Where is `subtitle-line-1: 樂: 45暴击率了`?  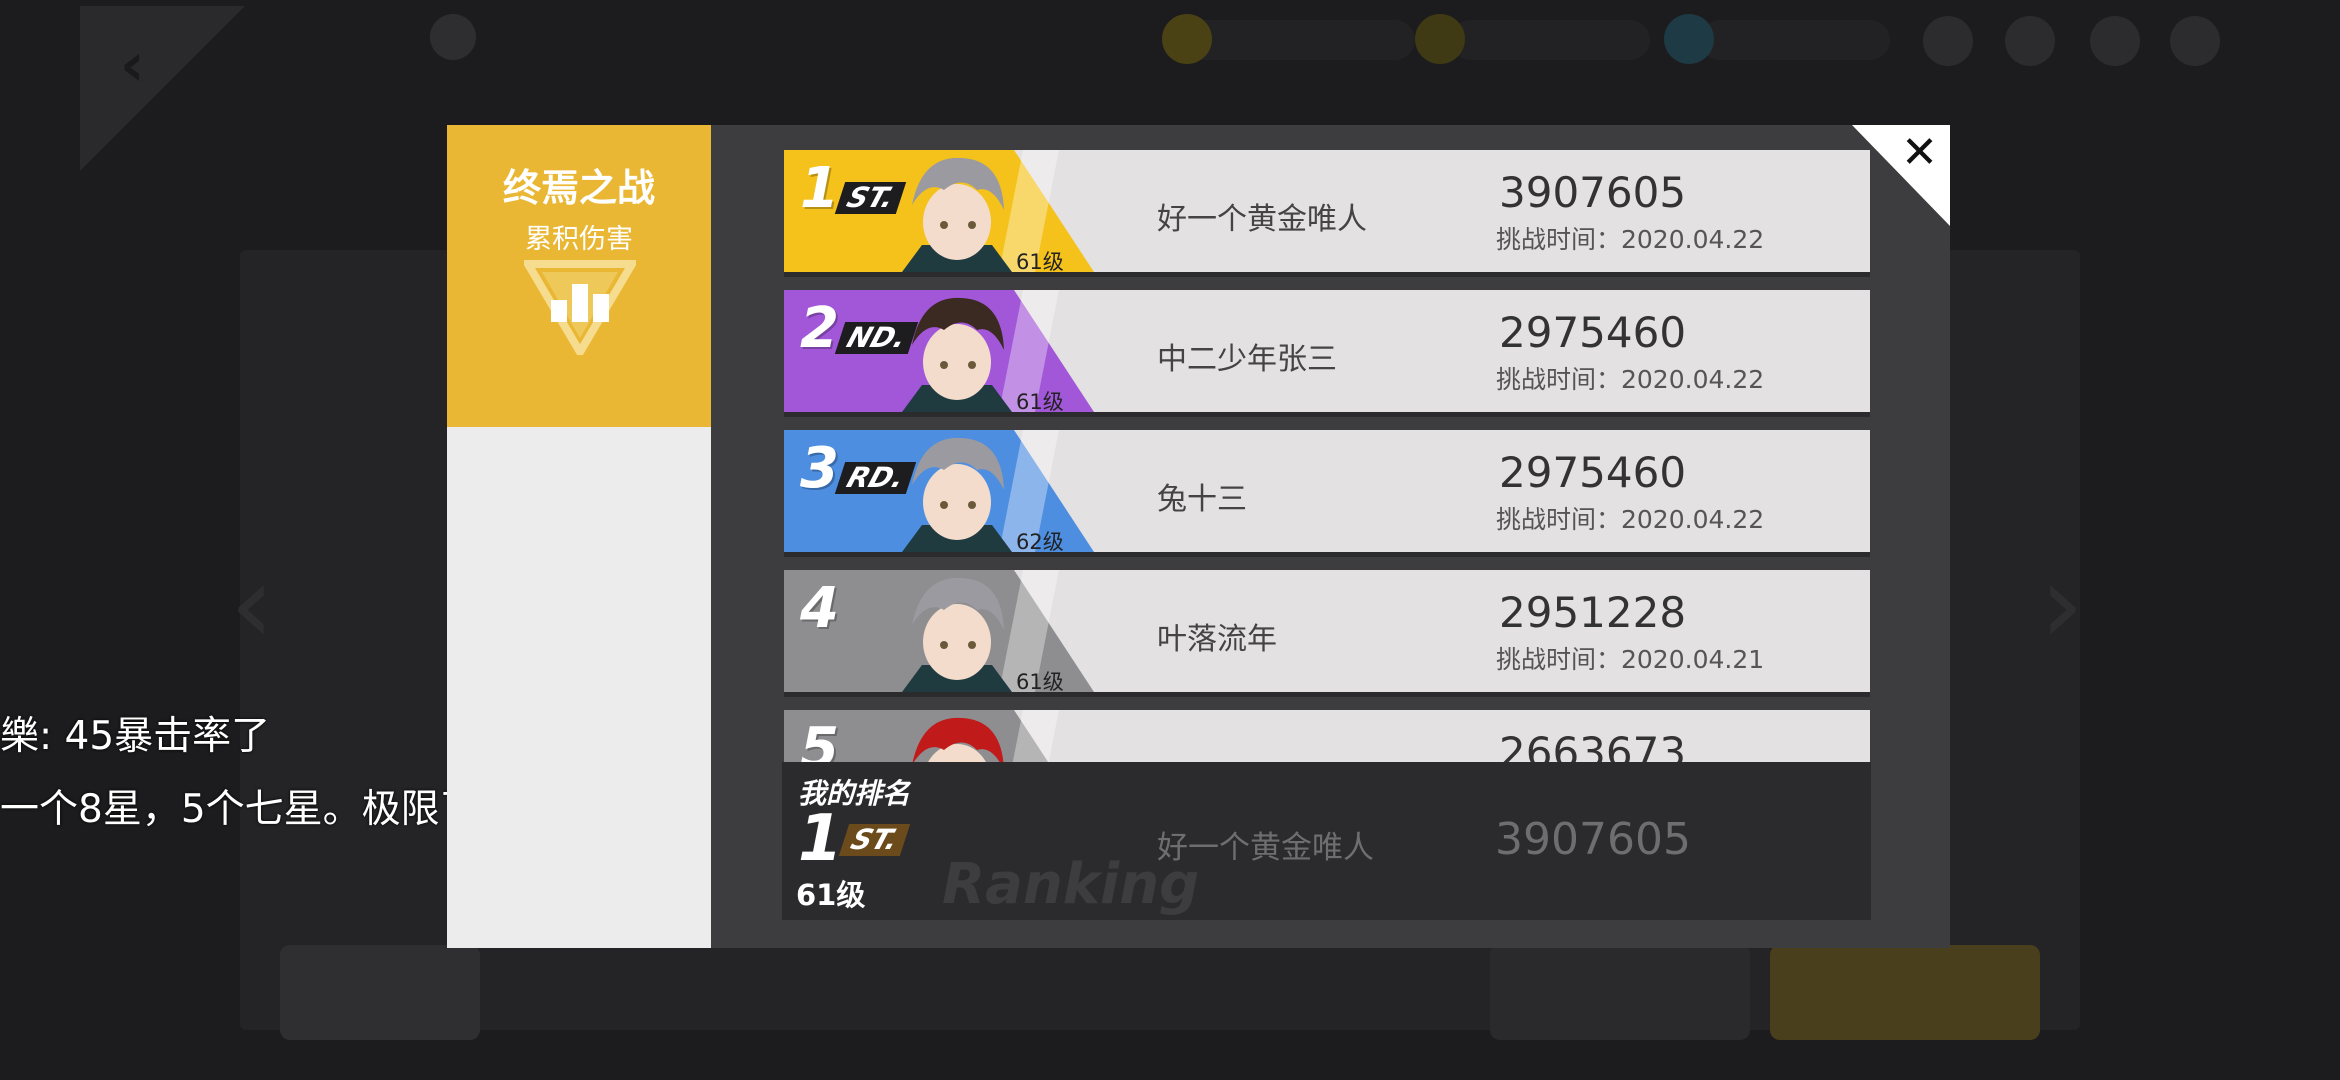
subtitle-line-1: 樂: 45暴击率了 is located at coordinates (135, 736).